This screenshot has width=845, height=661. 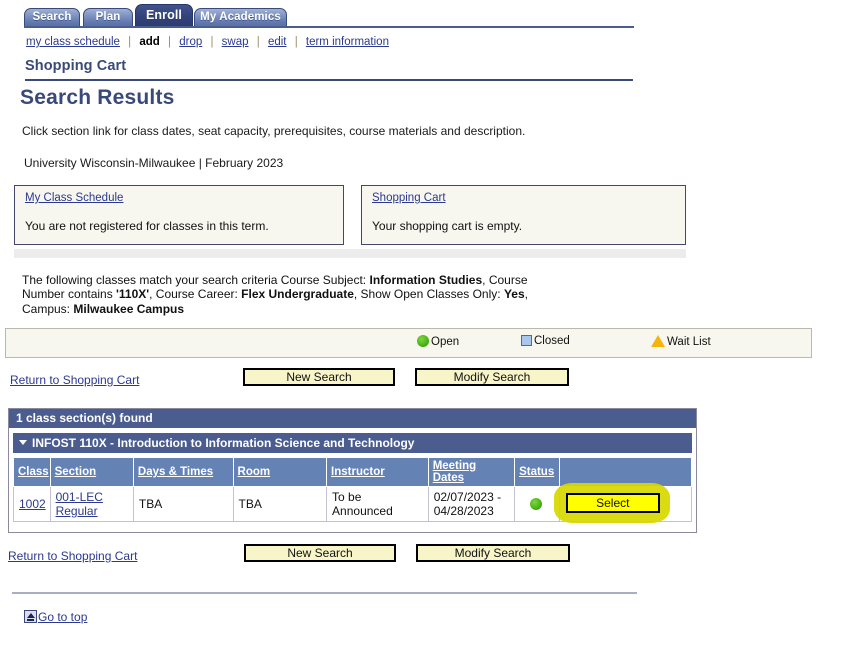 What do you see at coordinates (195, 294) in the screenshot?
I see `criteria-part3: , Course Career:` at bounding box center [195, 294].